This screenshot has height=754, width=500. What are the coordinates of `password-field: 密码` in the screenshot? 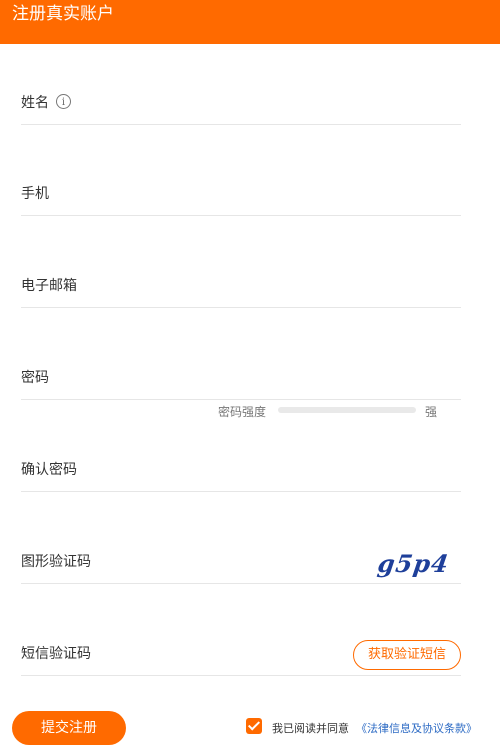 It's located at (241, 377).